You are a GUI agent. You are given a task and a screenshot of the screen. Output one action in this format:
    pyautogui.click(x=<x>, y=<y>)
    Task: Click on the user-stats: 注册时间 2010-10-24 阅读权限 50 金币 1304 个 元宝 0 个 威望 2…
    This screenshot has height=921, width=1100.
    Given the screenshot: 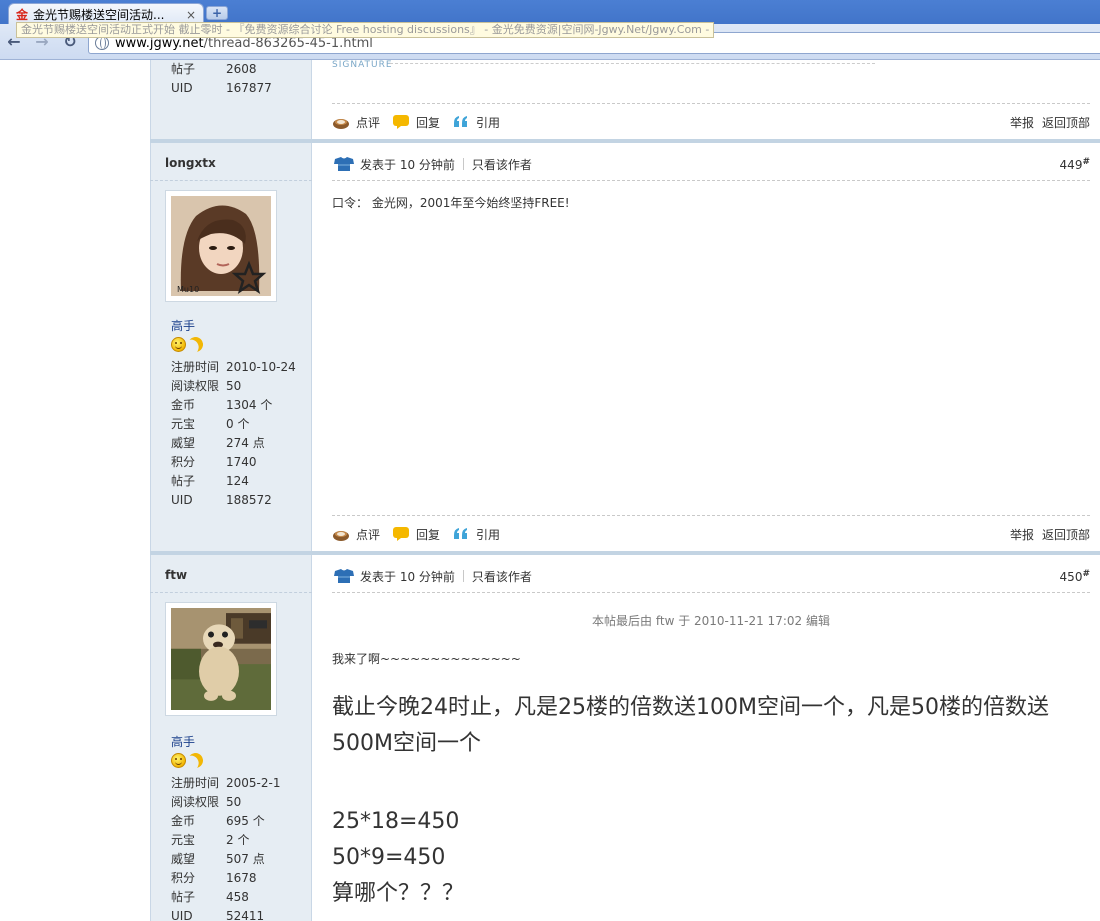 What is the action you would take?
    pyautogui.click(x=241, y=434)
    